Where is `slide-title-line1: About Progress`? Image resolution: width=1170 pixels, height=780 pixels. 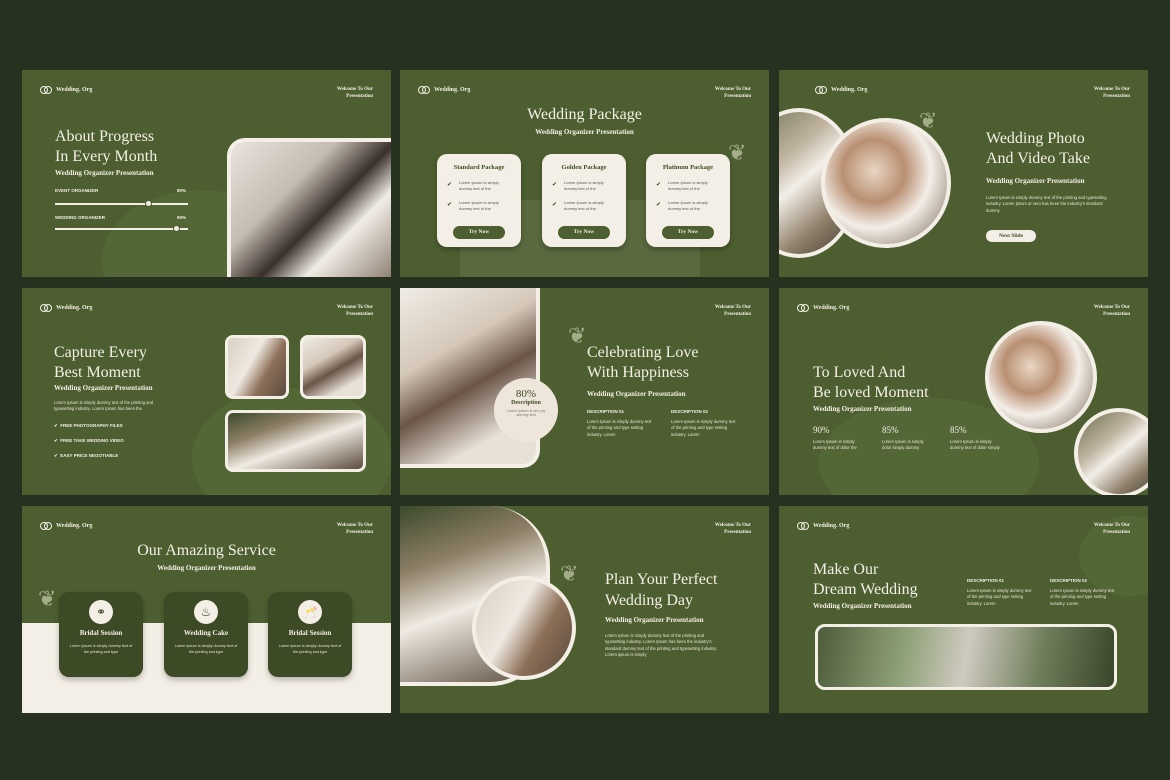
slide-title-line1: About Progress is located at coordinates (105, 136).